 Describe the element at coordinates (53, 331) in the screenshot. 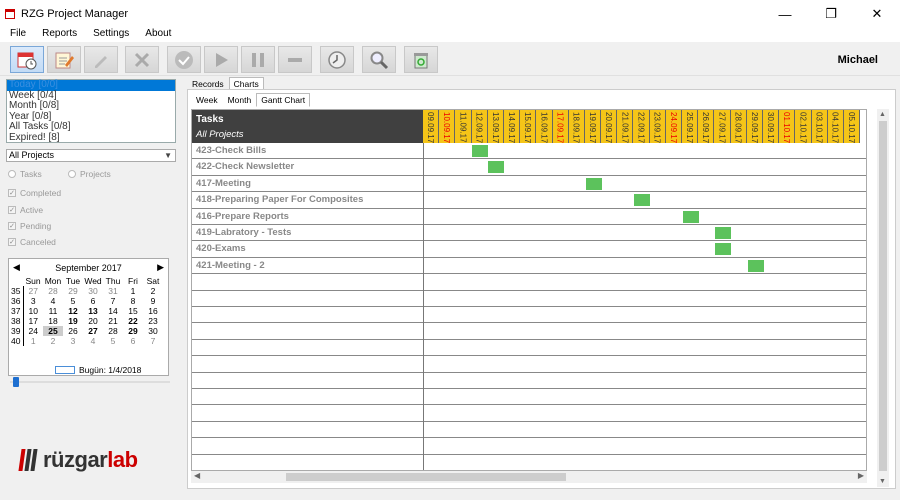

I see `calendar-day: 25` at that location.